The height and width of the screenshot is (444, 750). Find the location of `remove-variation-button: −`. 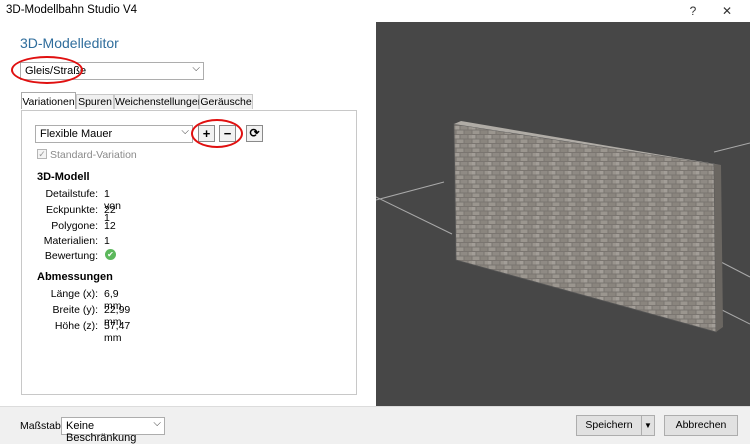

remove-variation-button: − is located at coordinates (227, 133).